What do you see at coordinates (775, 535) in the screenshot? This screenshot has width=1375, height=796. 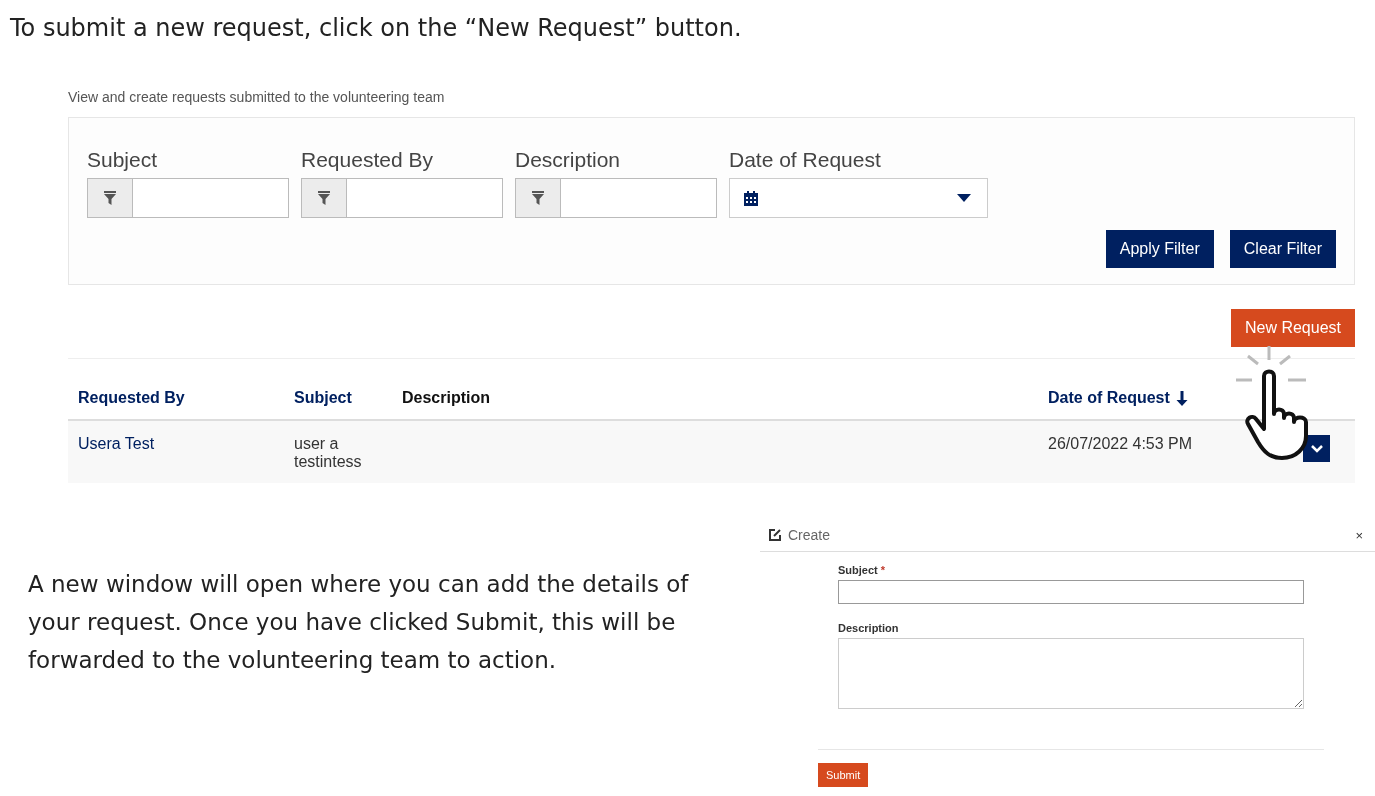 I see `edit-icon` at bounding box center [775, 535].